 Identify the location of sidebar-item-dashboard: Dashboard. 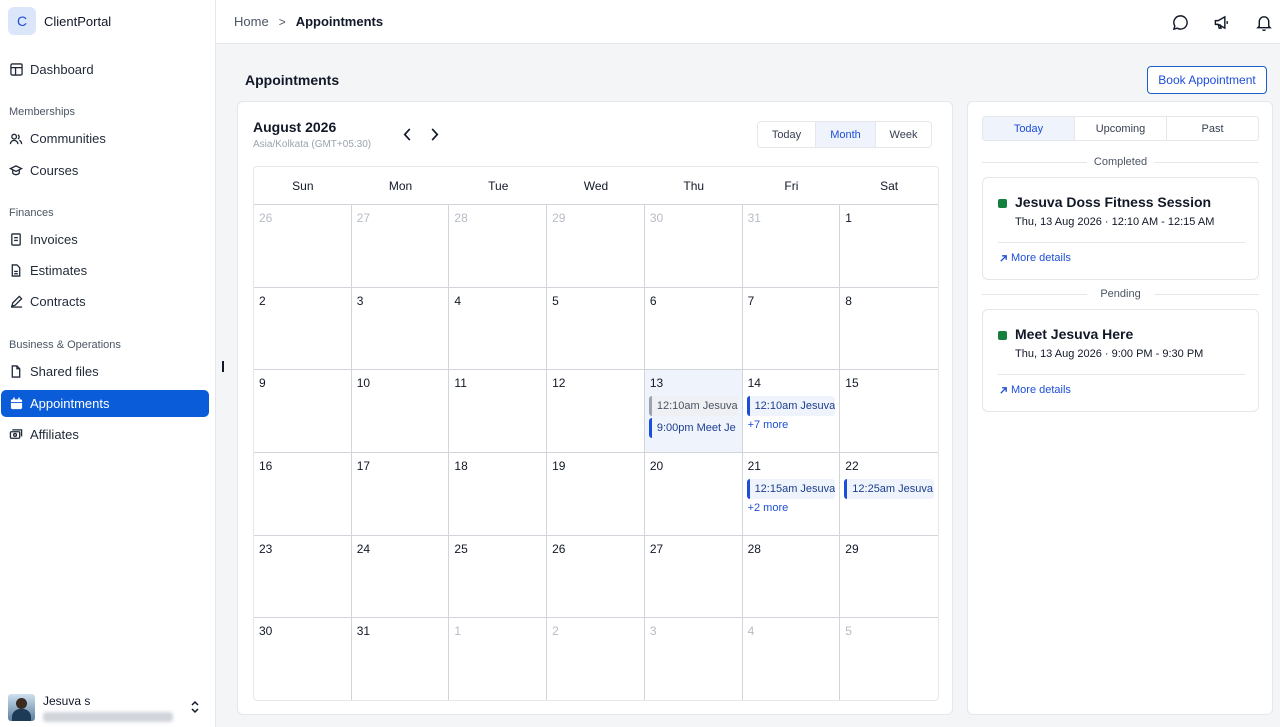
(105, 69).